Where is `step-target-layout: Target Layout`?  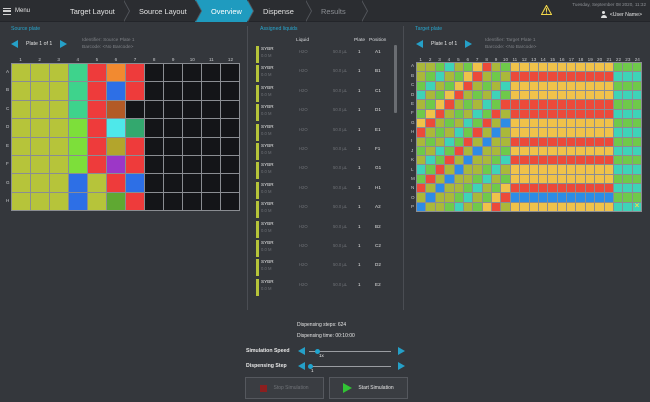
step-target-layout: Target Layout is located at coordinates (92, 11).